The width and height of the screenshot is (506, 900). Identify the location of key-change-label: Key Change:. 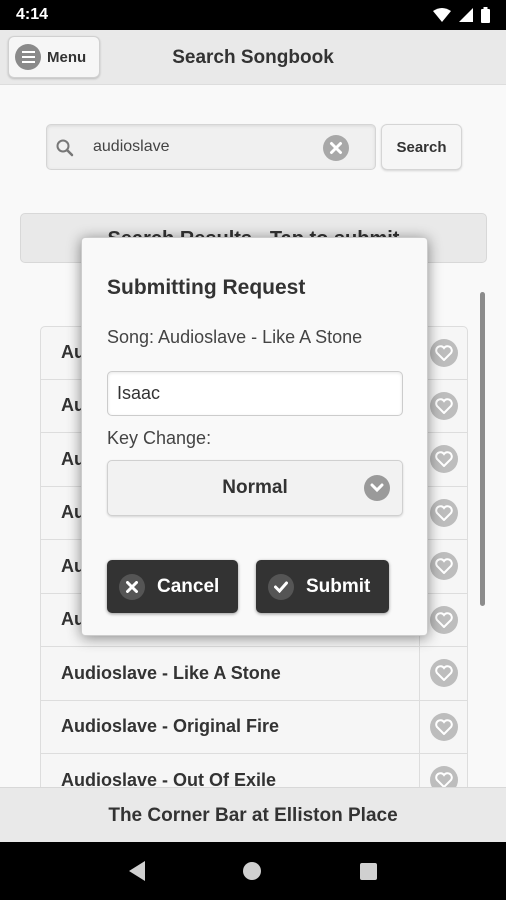
(159, 438).